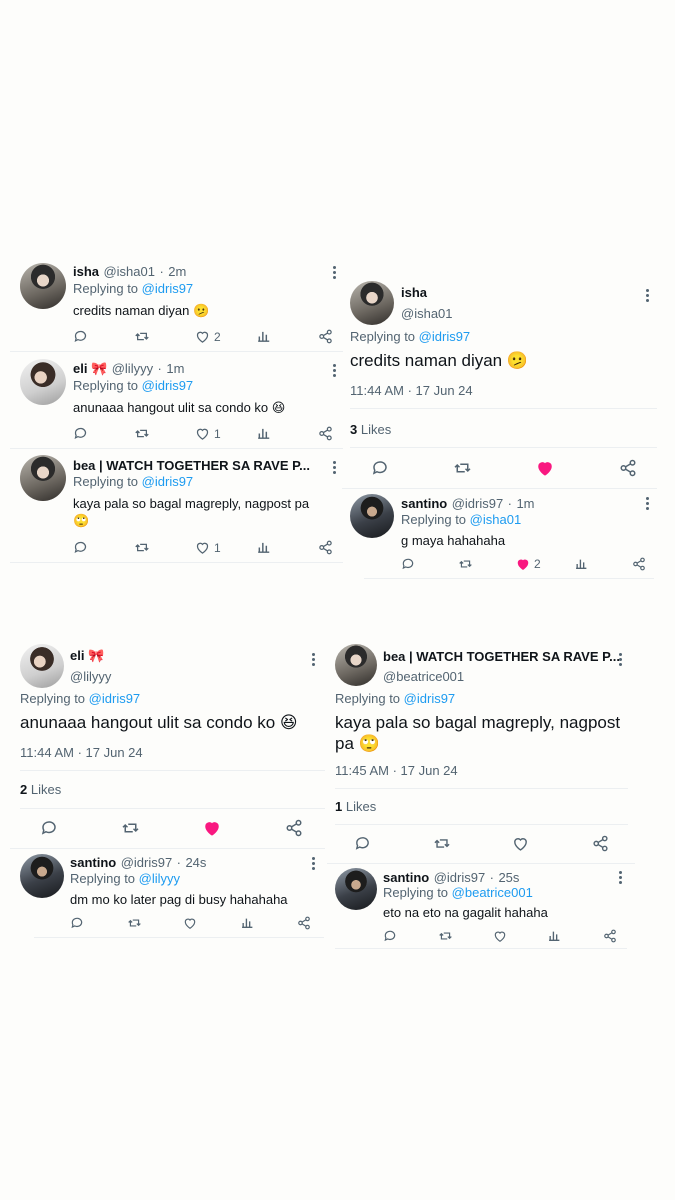 The width and height of the screenshot is (675, 1200). I want to click on replying-to: Replying to @idris97, so click(410, 336).